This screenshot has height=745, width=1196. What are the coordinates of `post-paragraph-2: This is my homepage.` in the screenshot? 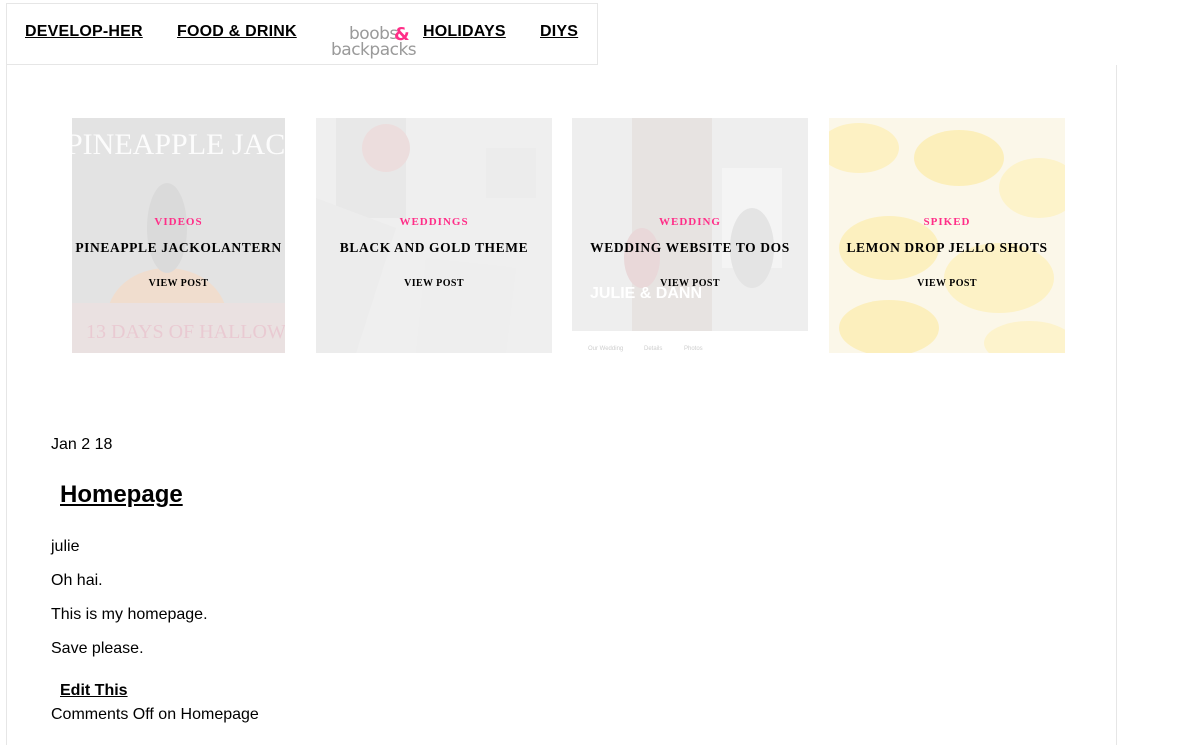 It's located at (129, 614).